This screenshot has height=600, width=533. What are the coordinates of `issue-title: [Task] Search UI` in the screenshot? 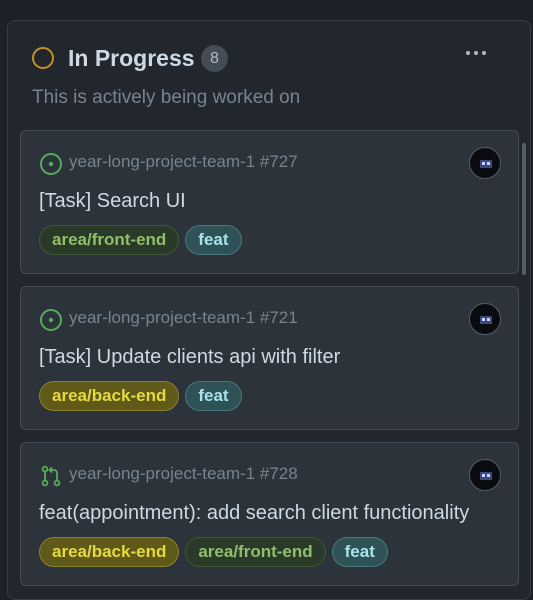 It's located at (112, 201).